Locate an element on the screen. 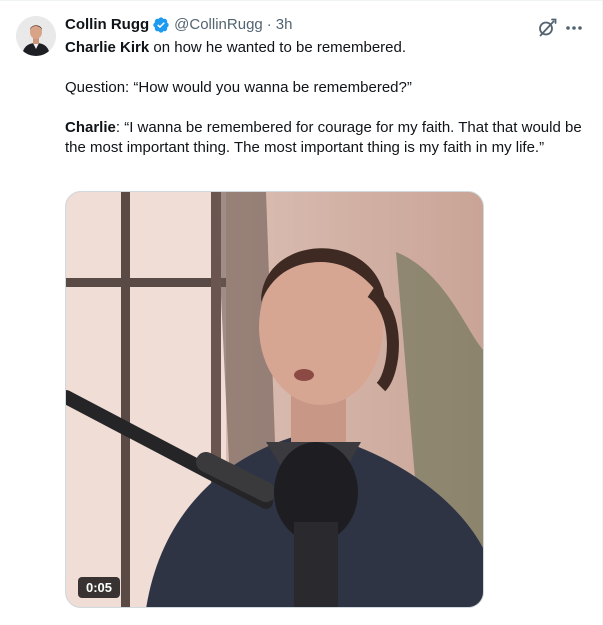 This screenshot has height=625, width=603. timestamp: 3h is located at coordinates (284, 25).